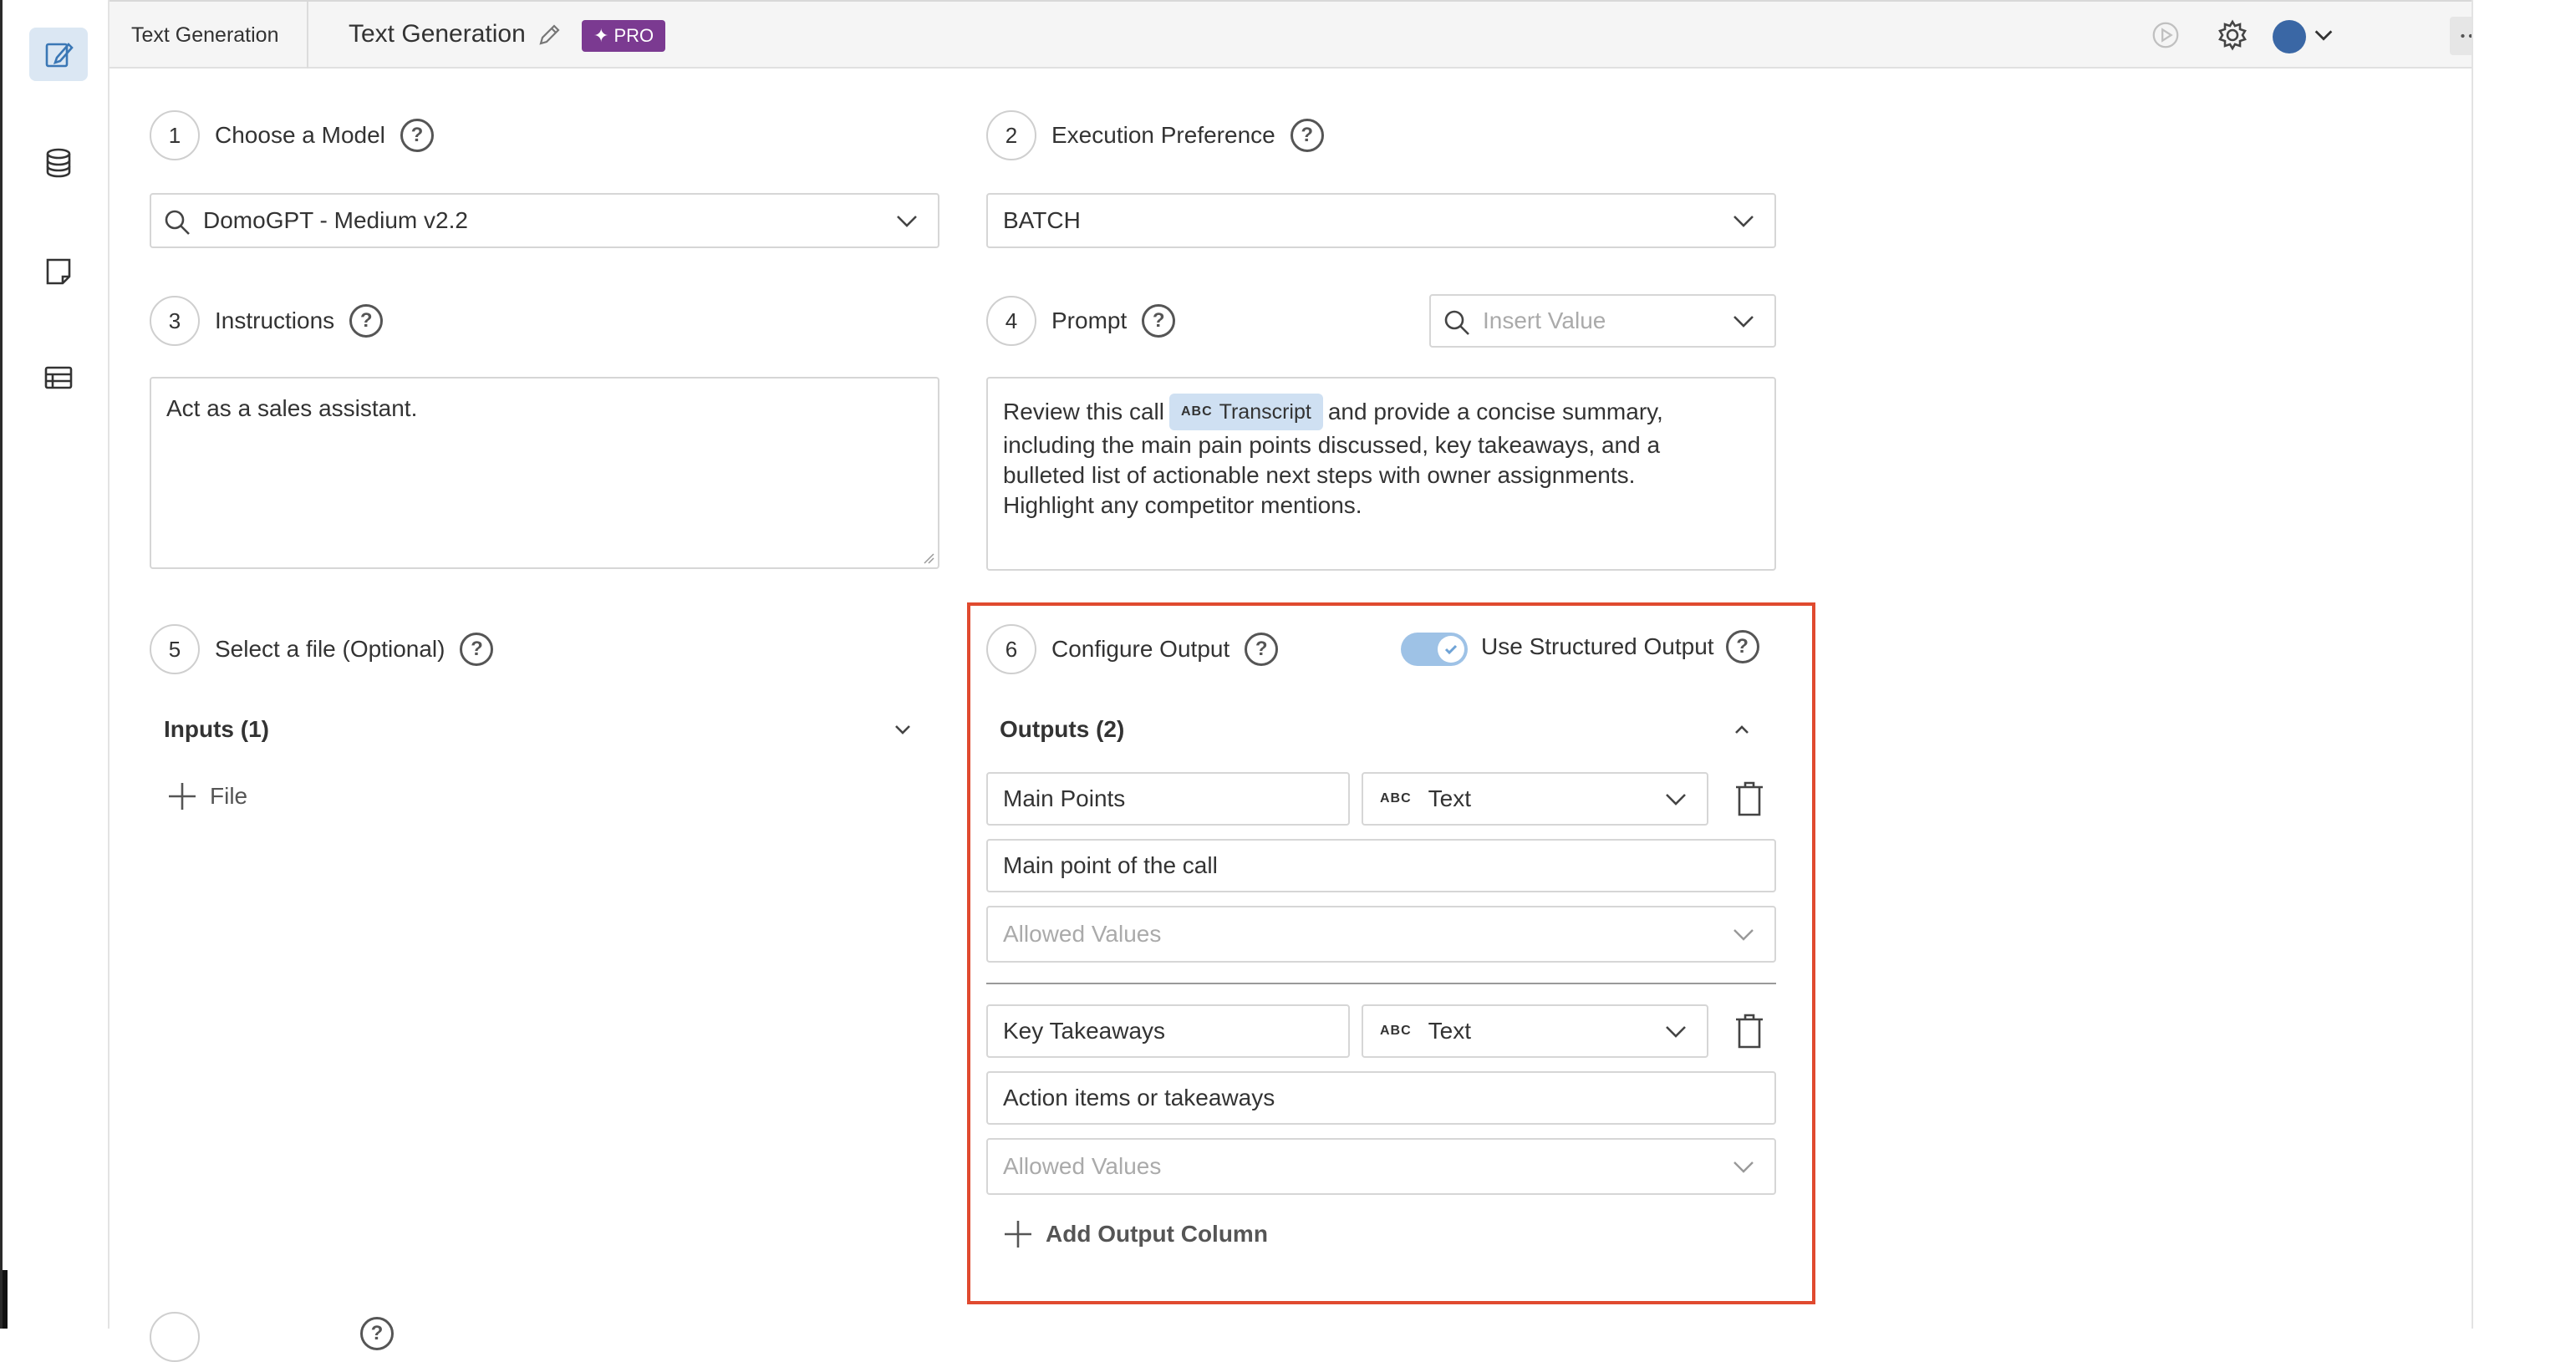 This screenshot has width=2576, height=1362. I want to click on step-choose-model: 1 Choose a Model ?, so click(292, 135).